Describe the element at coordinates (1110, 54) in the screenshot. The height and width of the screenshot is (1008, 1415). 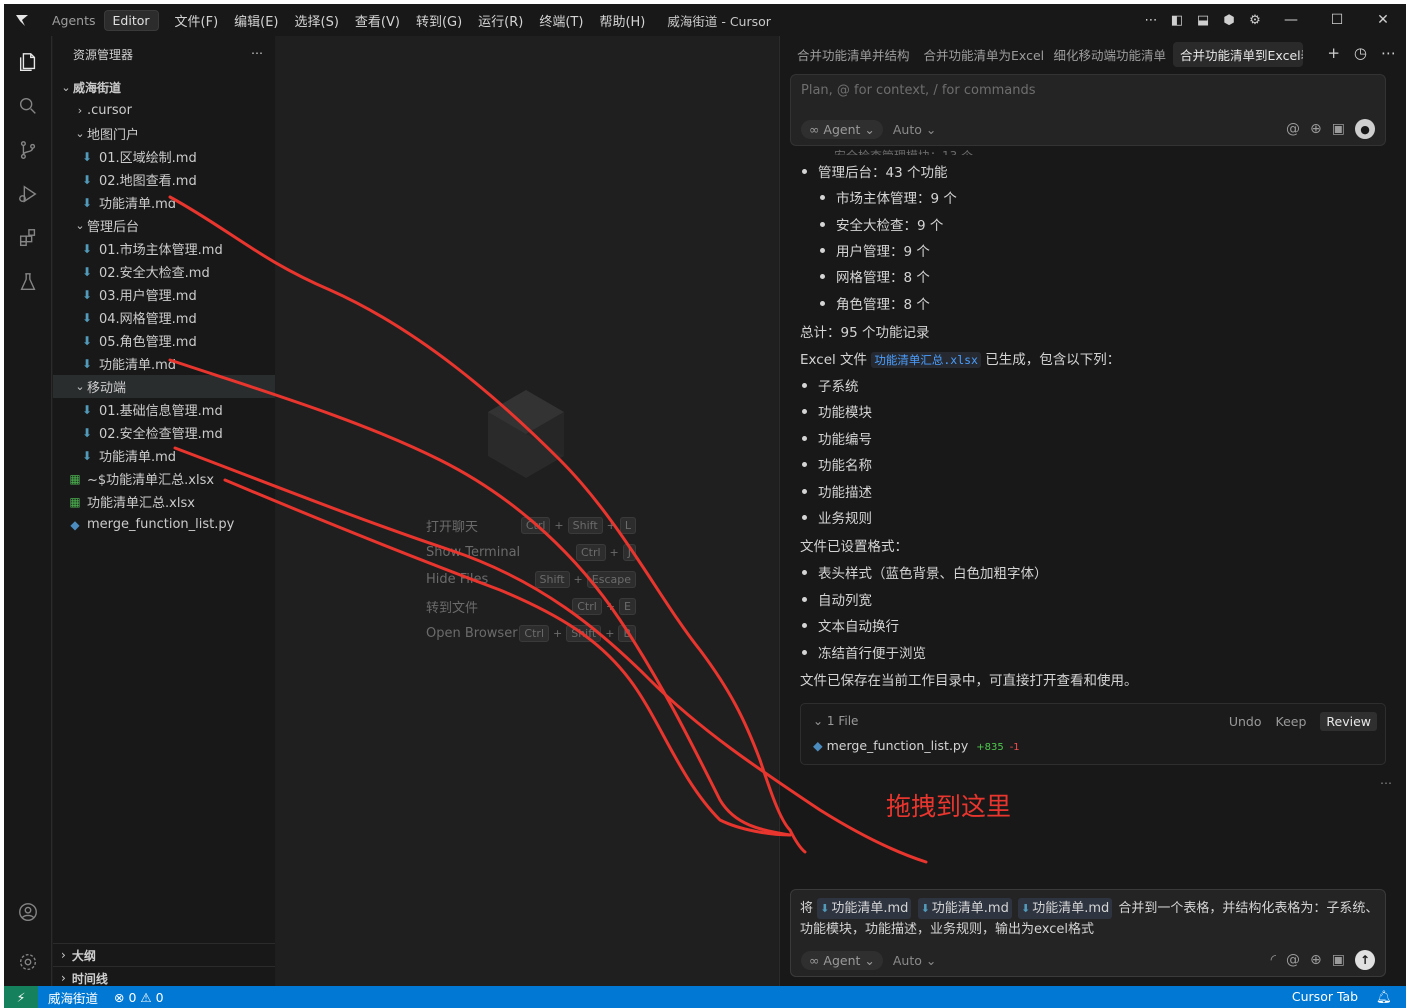
I see `chat-tab: 细化移动端功能清单` at that location.